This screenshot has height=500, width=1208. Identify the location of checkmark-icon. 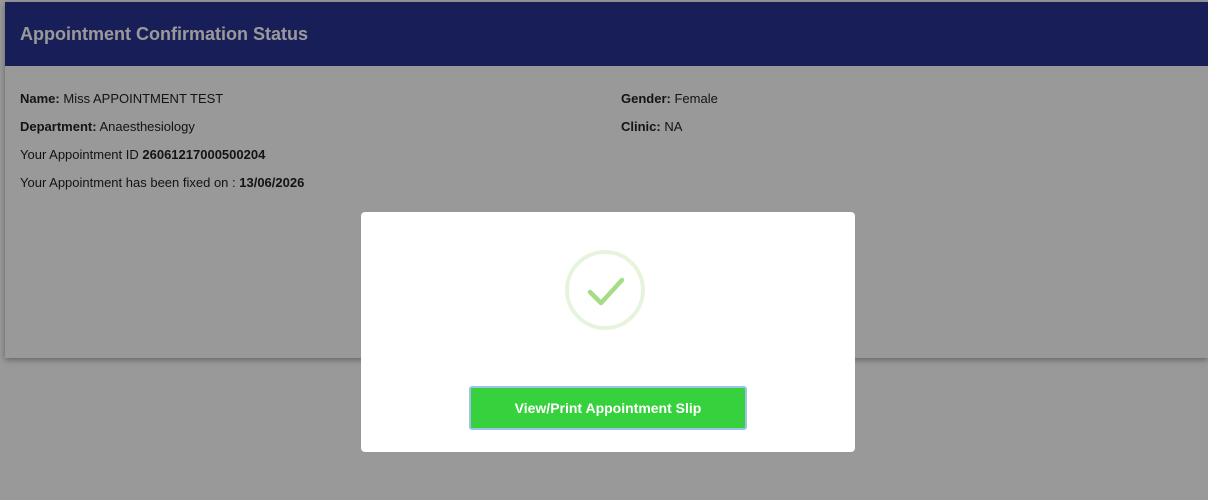
(606, 291).